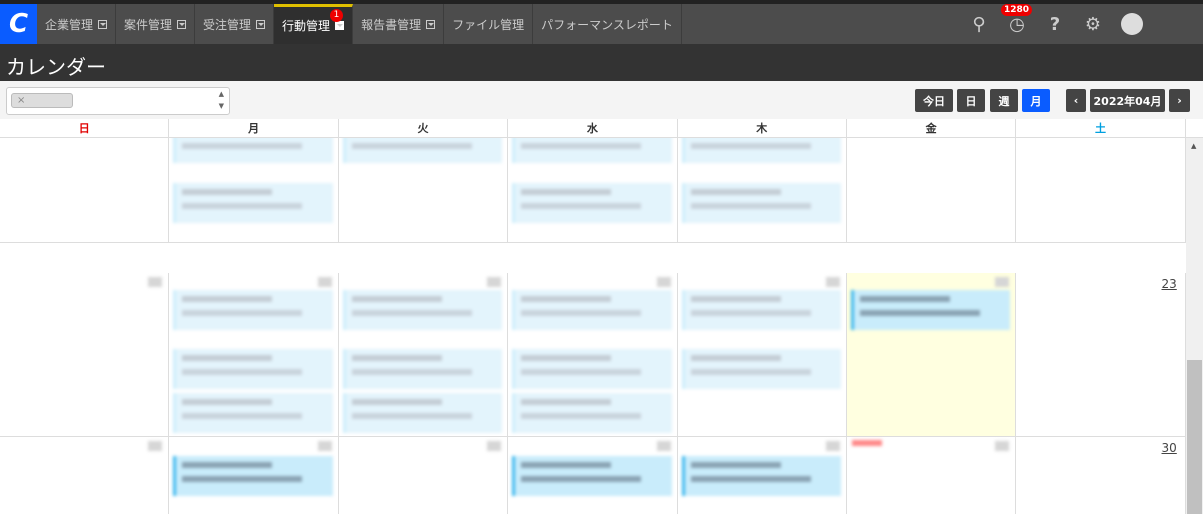 This screenshot has height=514, width=1203. Describe the element at coordinates (235, 24) in the screenshot. I see `tab-orders: 受注管理` at that location.